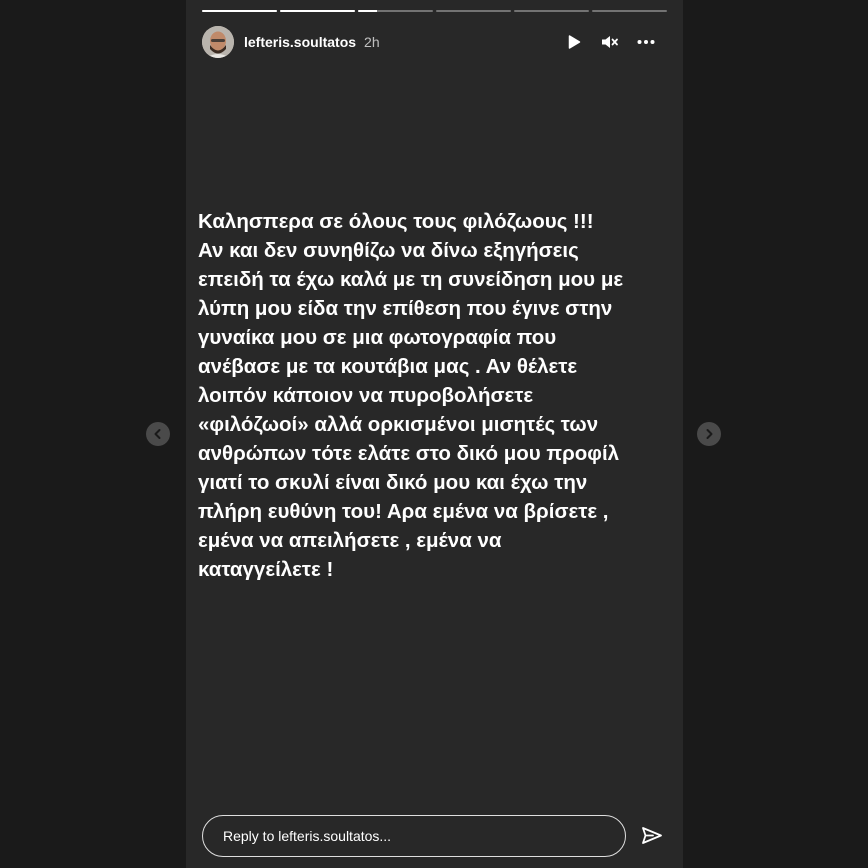 This screenshot has width=868, height=868. I want to click on mute-icon, so click(610, 42).